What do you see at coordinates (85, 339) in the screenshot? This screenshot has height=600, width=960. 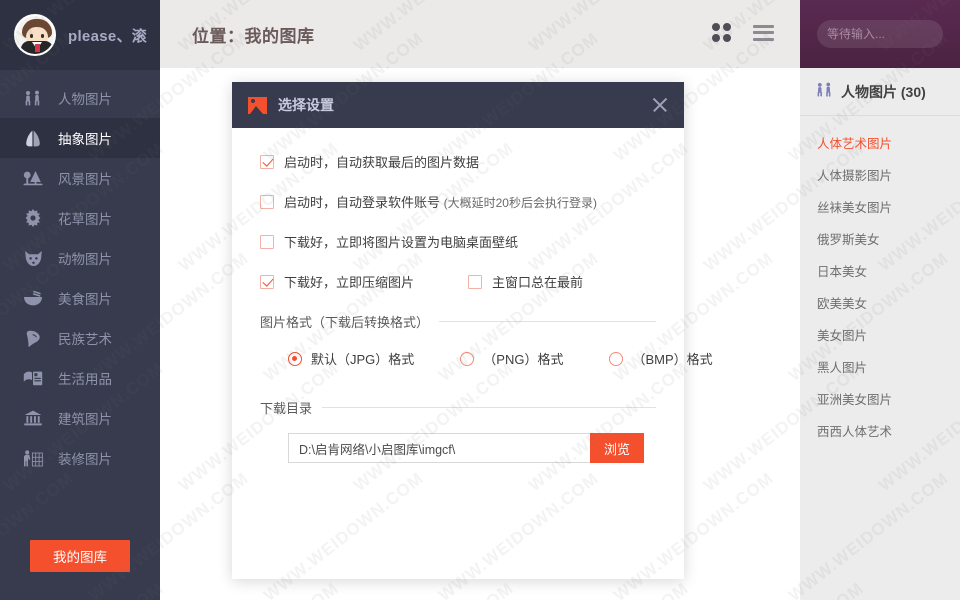 I see `sidebar-item-label: 民族艺术` at bounding box center [85, 339].